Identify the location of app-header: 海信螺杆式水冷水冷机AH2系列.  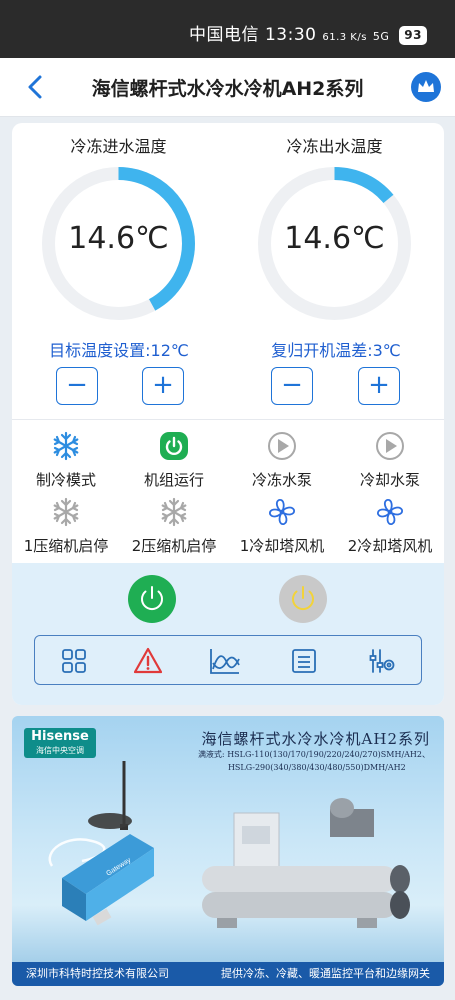
(227, 87).